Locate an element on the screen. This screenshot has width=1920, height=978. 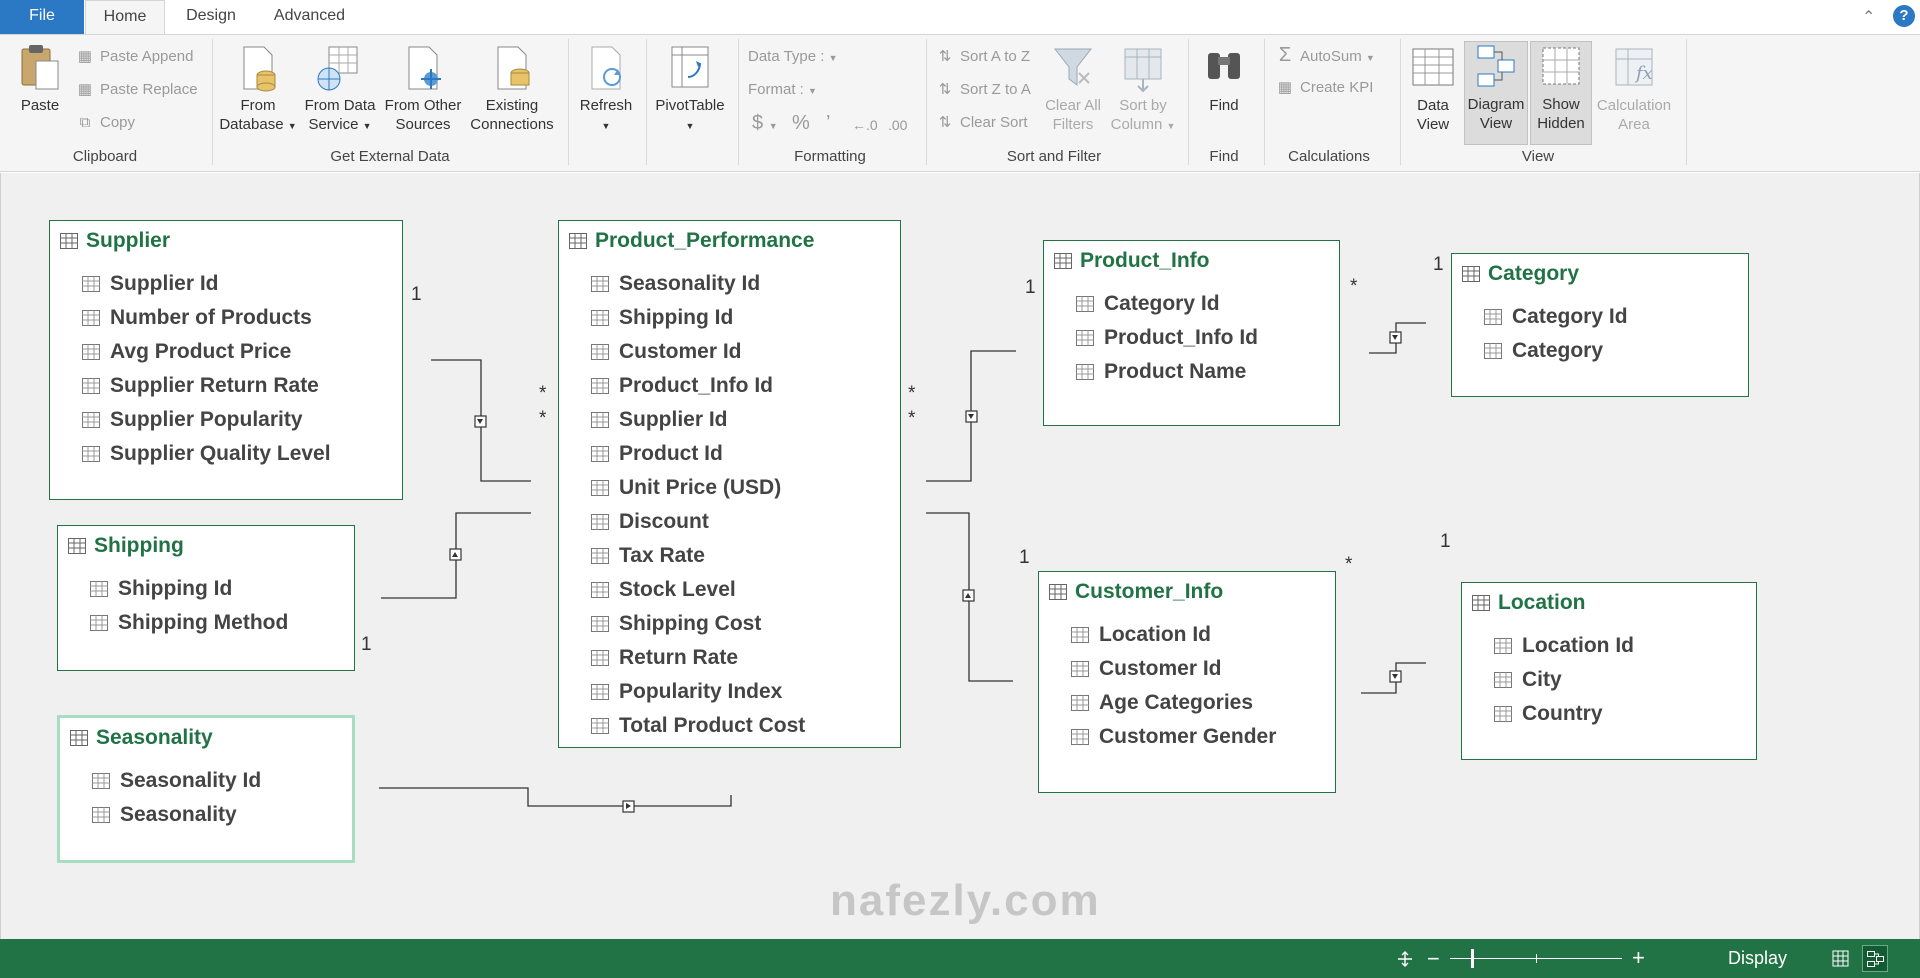
calculation-area-label-2: Area is located at coordinates (1634, 124).